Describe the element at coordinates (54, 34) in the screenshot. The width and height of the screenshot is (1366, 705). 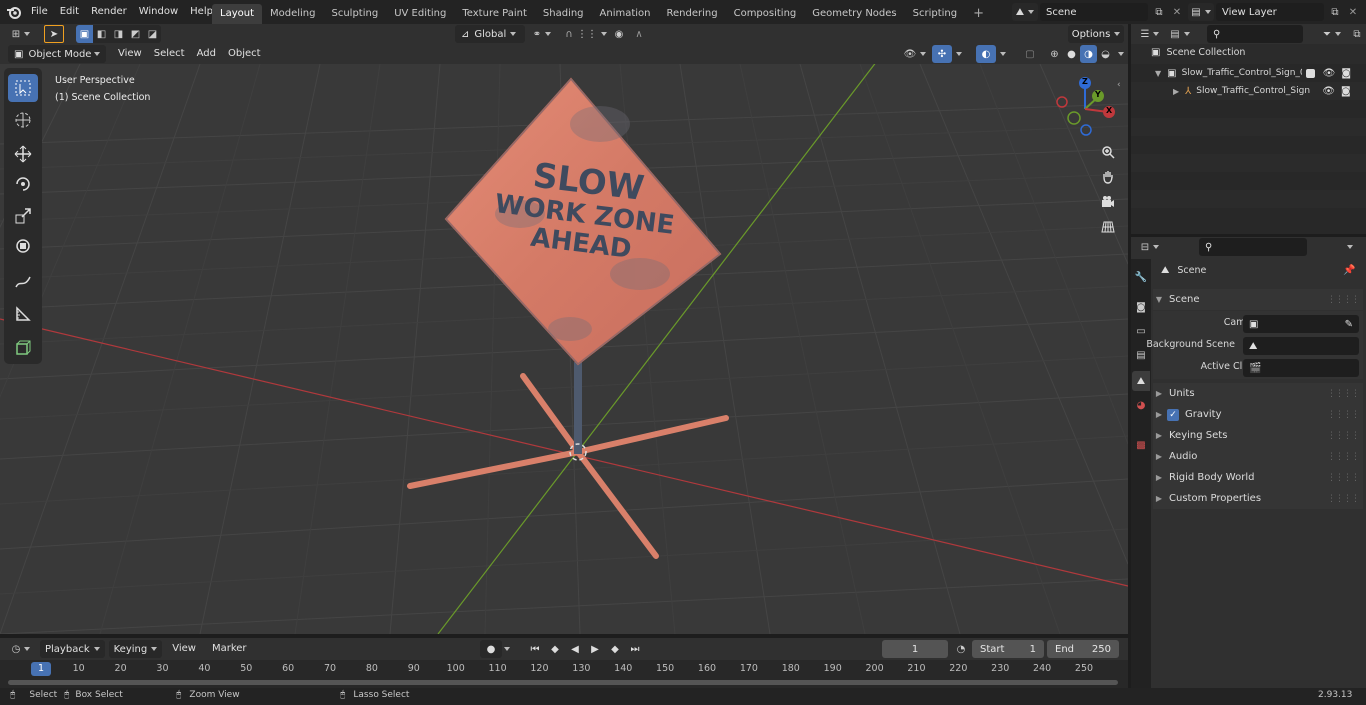
I see `select-tool-icon: ➤` at that location.